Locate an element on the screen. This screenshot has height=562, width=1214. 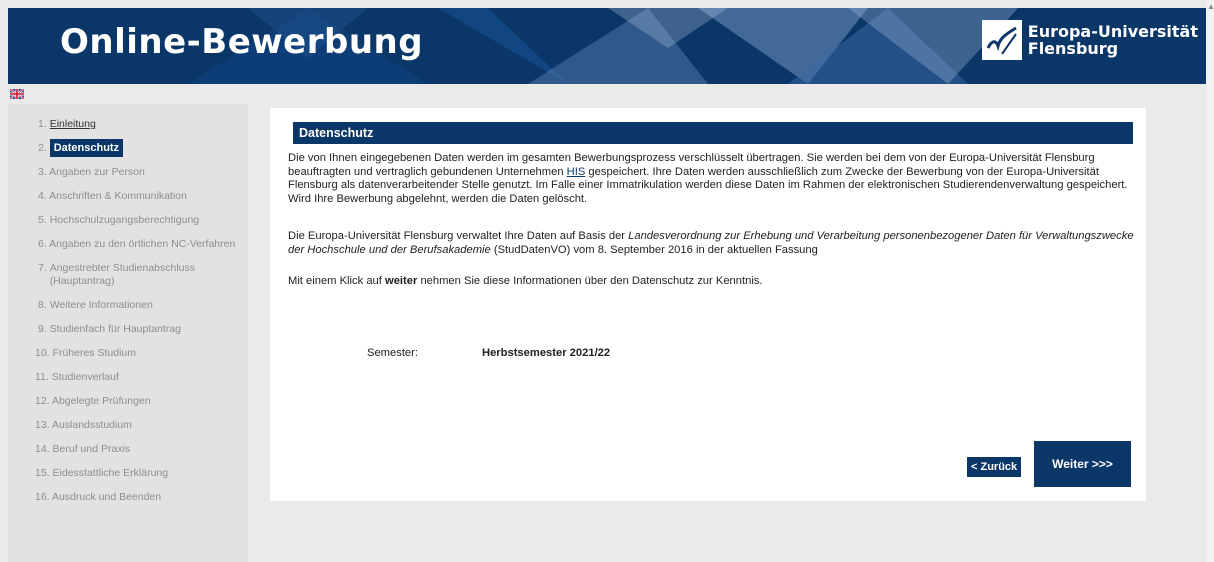
sidebar-item-ausdruck: 16. Ausdruck und Beenden is located at coordinates (98, 497).